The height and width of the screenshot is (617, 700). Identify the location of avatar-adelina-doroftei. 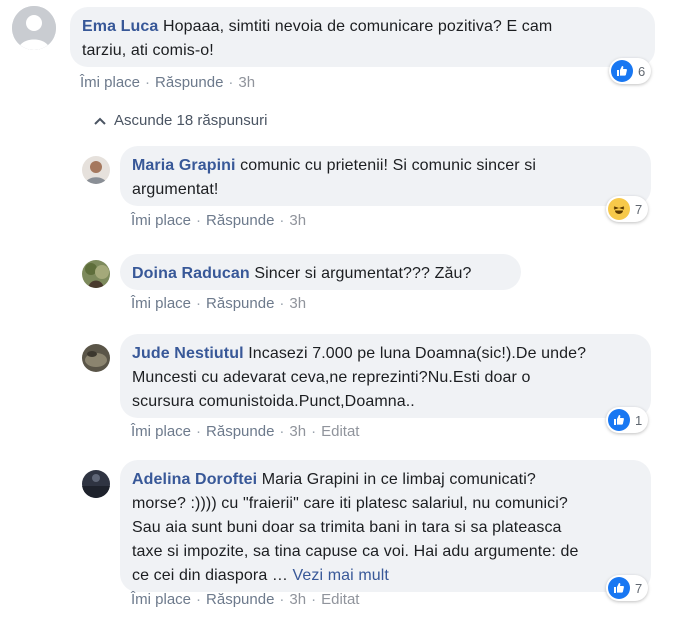
(96, 484).